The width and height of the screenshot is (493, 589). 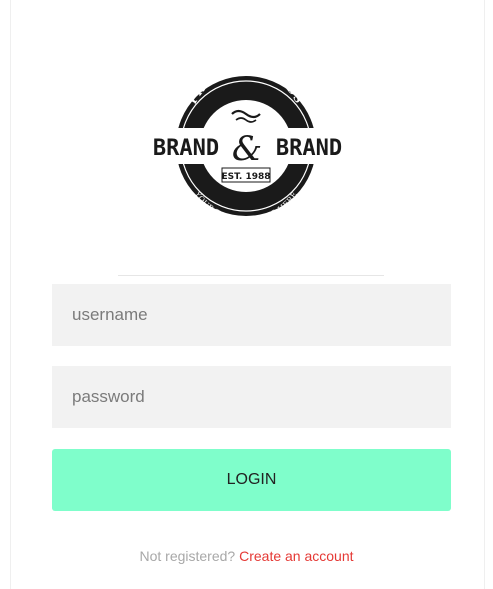 I want to click on username-input, so click(x=251, y=315).